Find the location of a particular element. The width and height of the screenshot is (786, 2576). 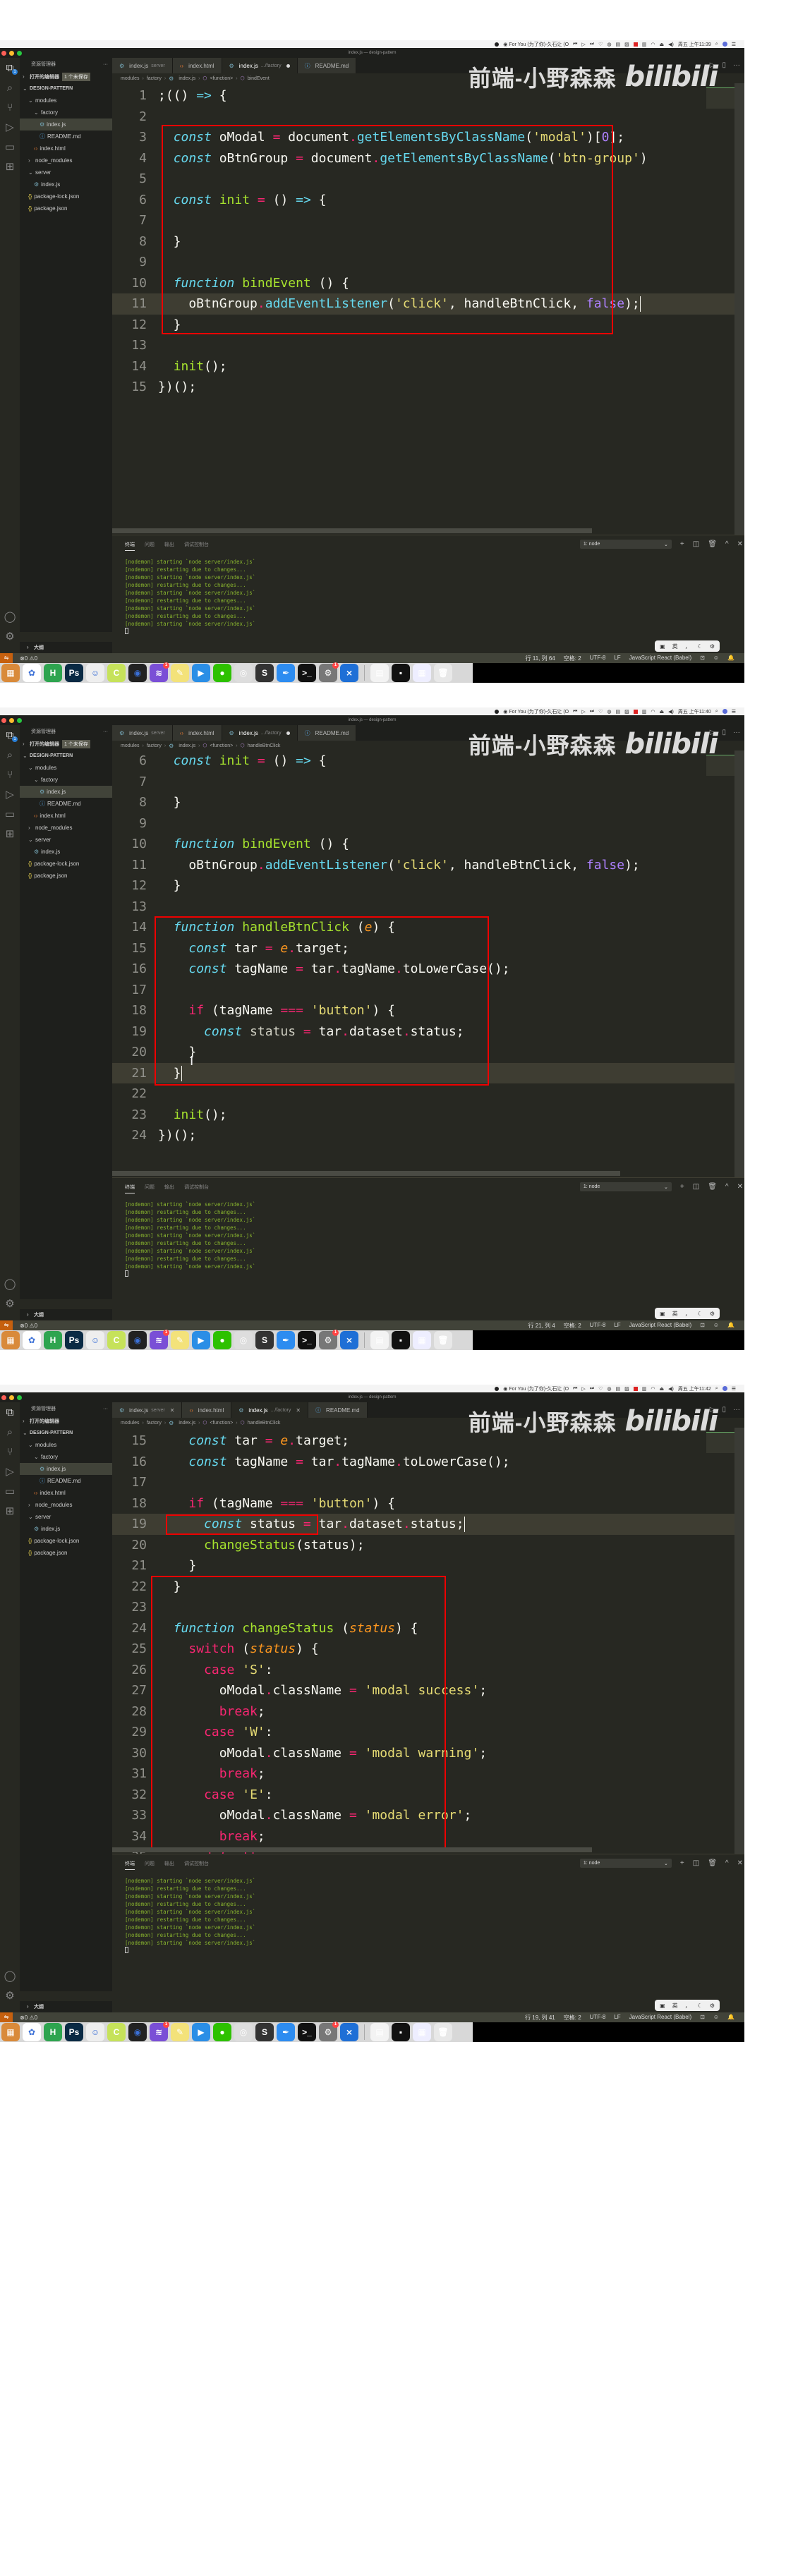

dock-app-stickies: ✎ is located at coordinates (180, 2032).